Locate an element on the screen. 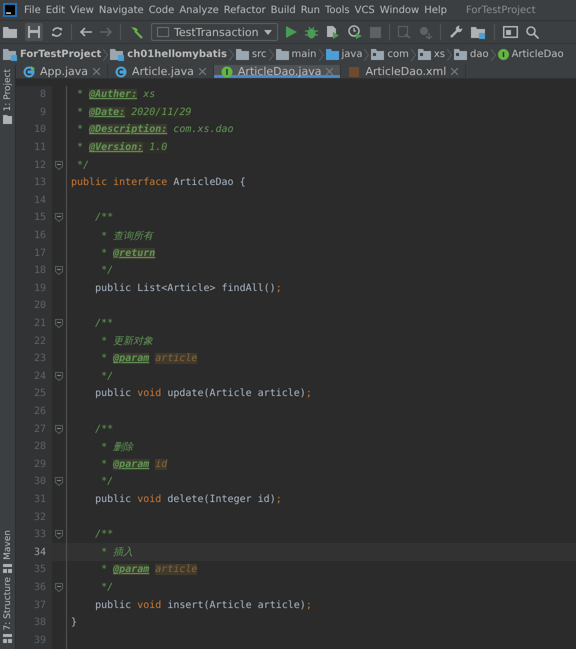 The height and width of the screenshot is (649, 576). doc-tag-value: 2020/11/29 is located at coordinates (158, 112).